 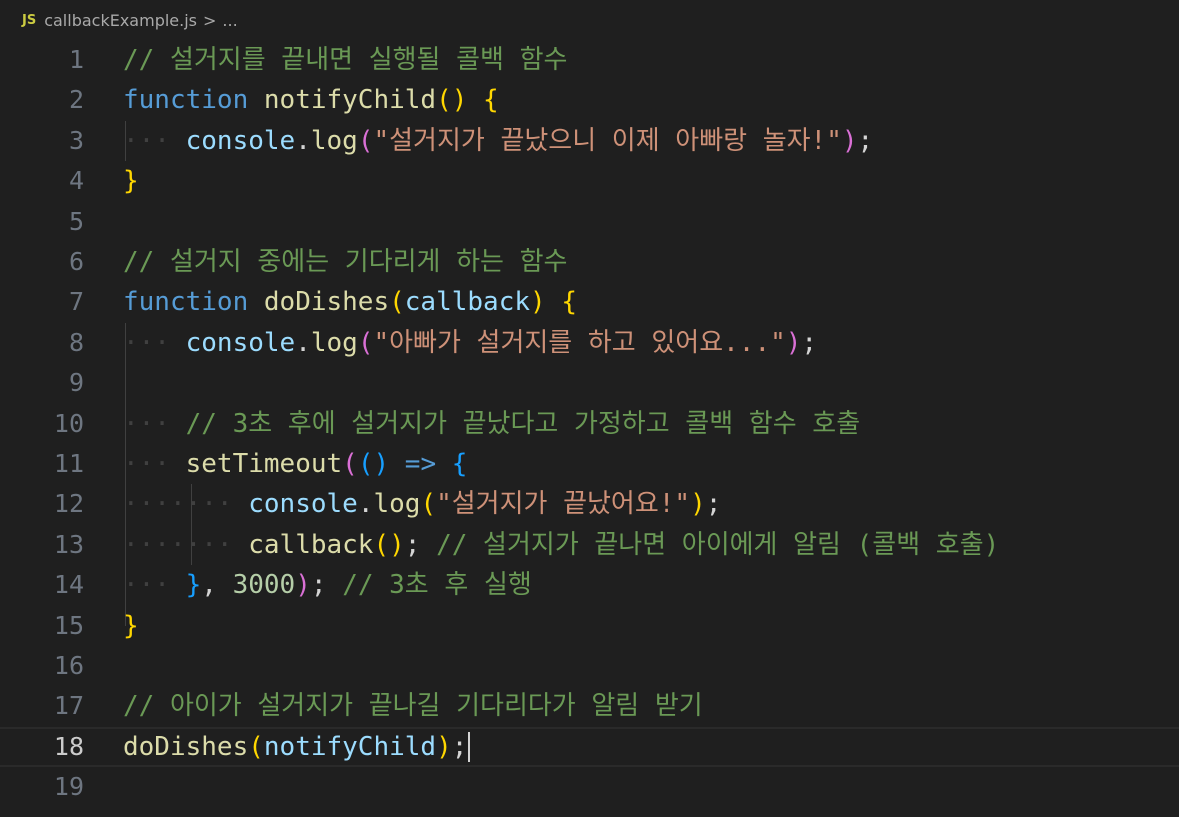 I want to click on code-line: 8 ··· console.log("아빠가 설거지를 하고 있어요...");, so click(x=589, y=343).